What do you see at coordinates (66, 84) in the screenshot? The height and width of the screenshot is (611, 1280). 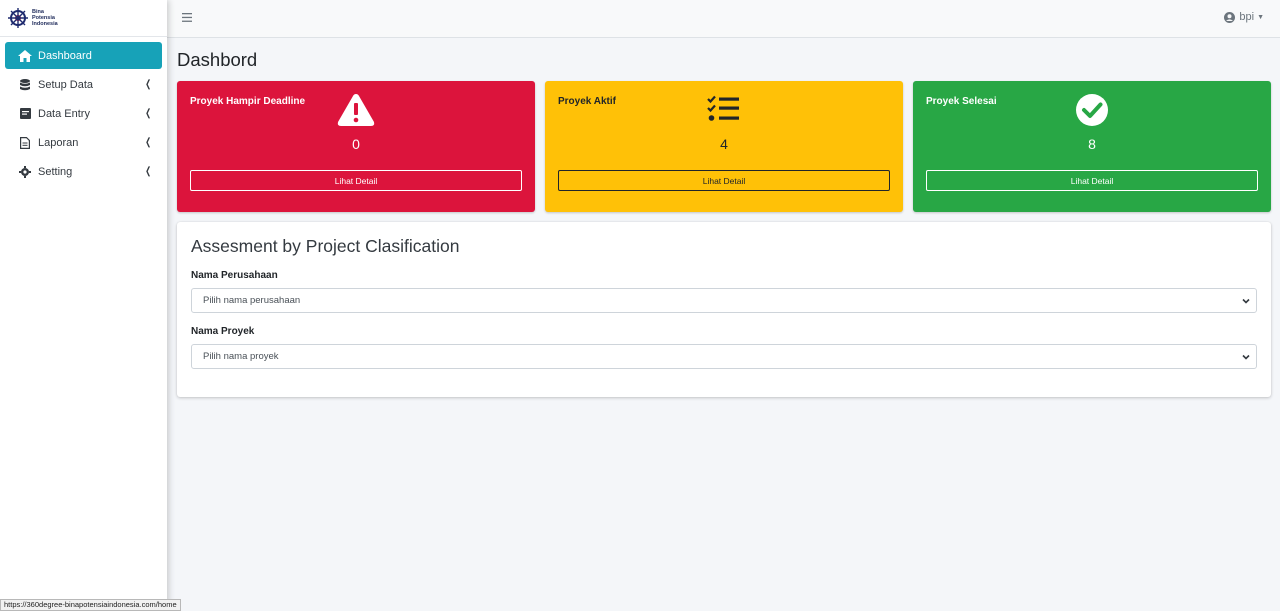 I see `sidebar-item-label: Setup Data` at bounding box center [66, 84].